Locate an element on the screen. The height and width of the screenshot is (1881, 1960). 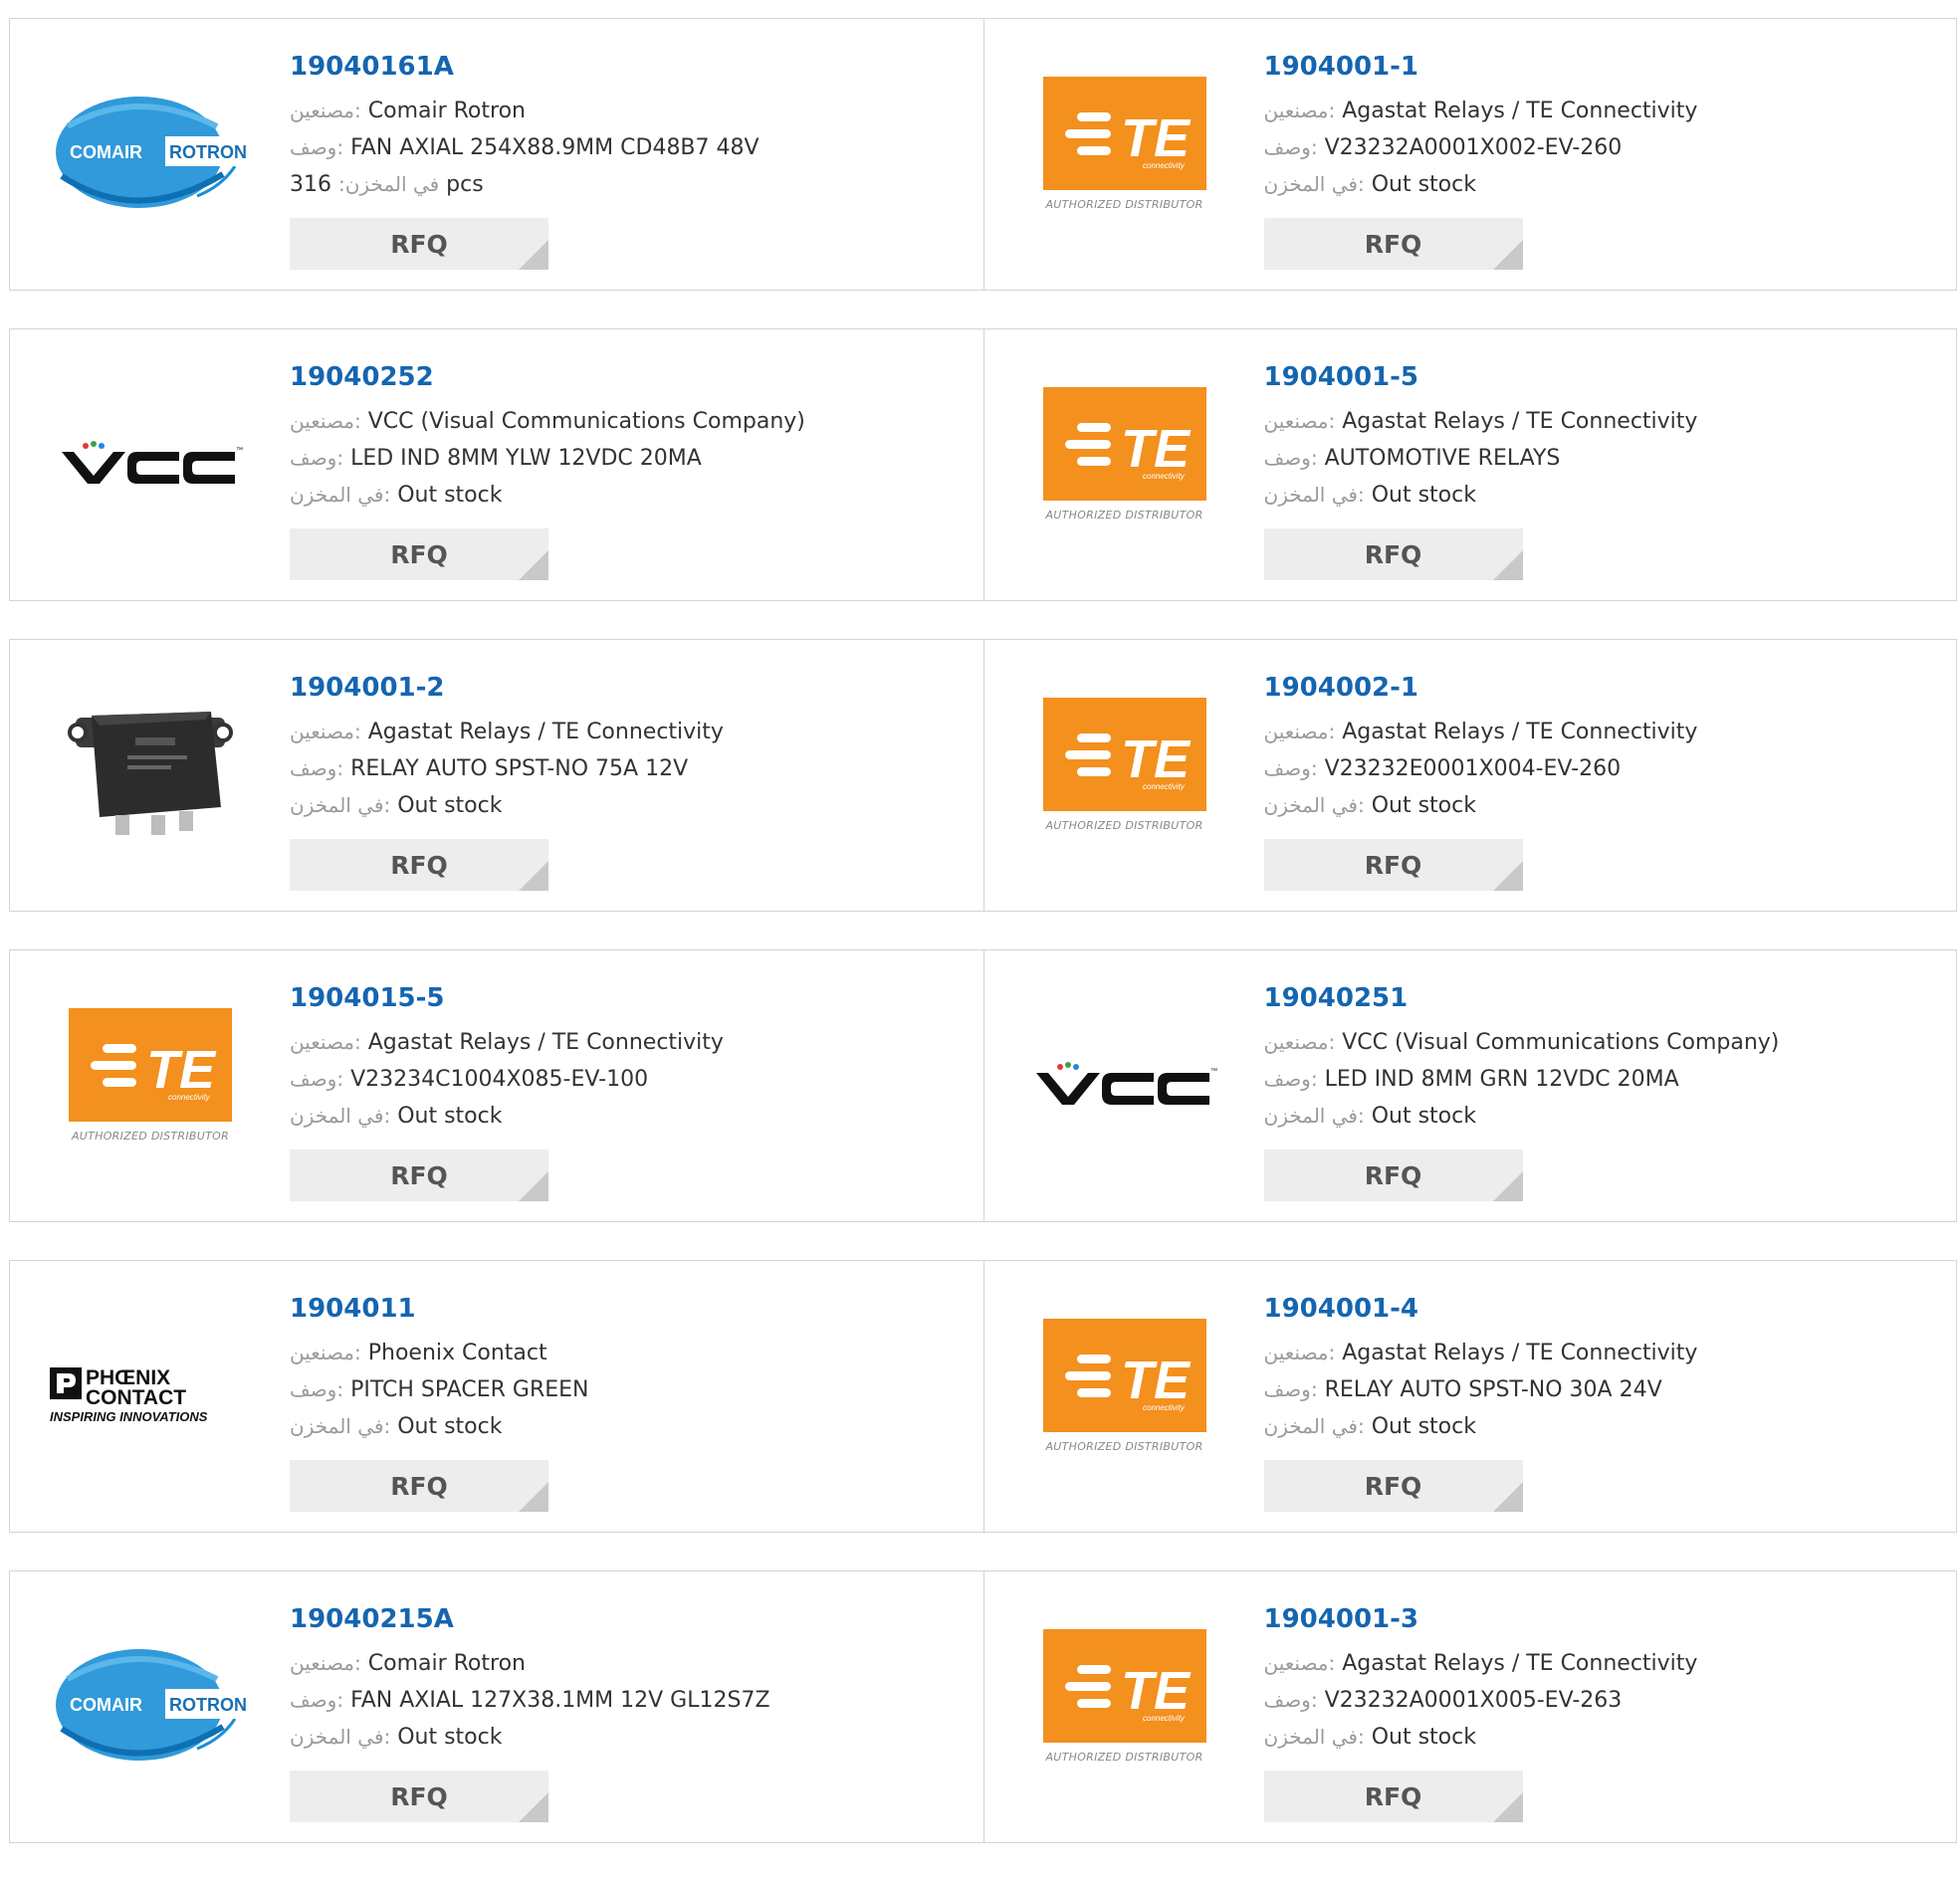
vcc-logo: ™ is located at coordinates (153, 462).